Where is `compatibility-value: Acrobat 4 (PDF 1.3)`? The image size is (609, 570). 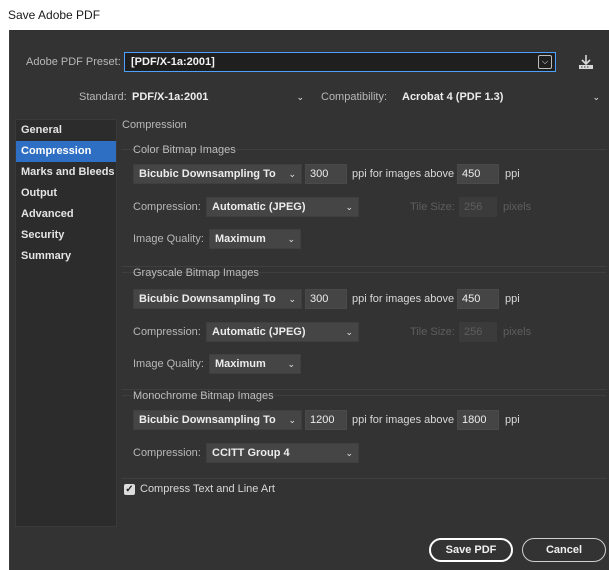 compatibility-value: Acrobat 4 (PDF 1.3) is located at coordinates (453, 97).